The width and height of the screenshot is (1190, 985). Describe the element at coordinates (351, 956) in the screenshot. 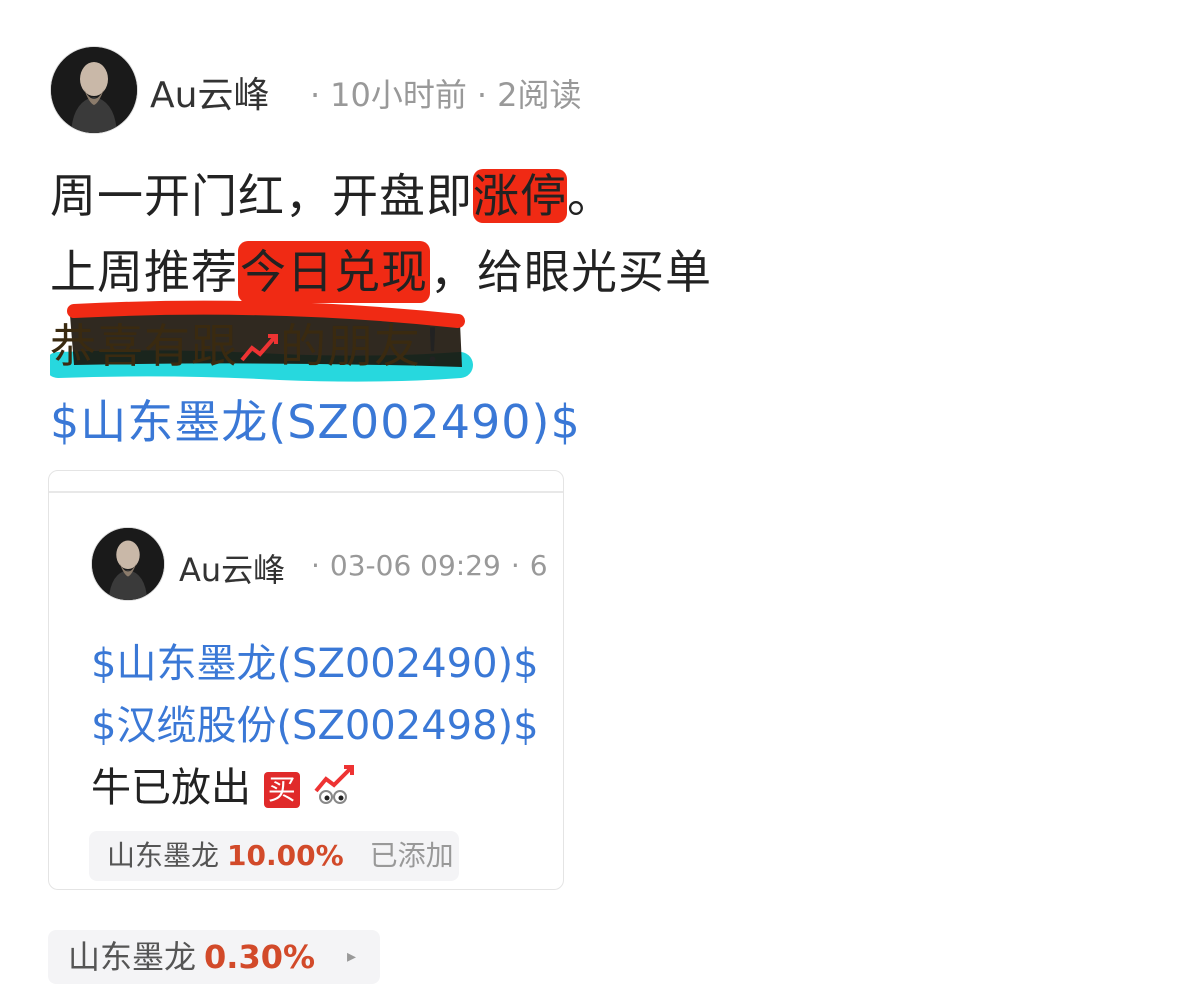

I see `chevron-right-icon: ▸` at that location.